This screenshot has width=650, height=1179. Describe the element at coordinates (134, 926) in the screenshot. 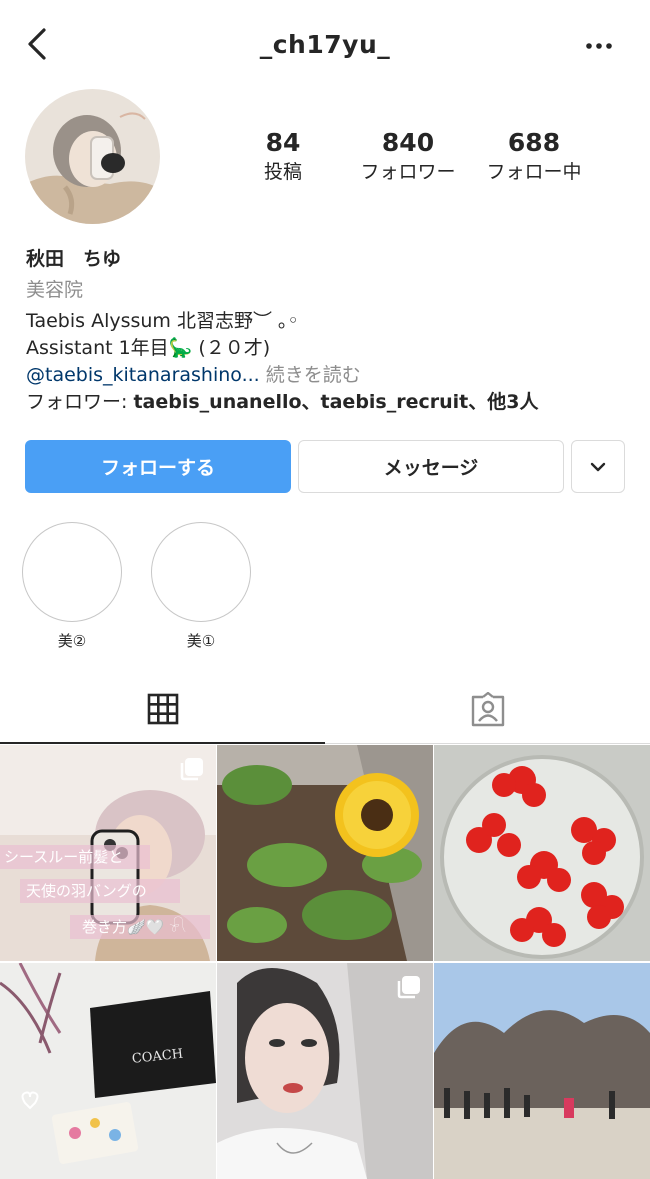

I see `post-1-overlay-text-3: 巻き方🪽🤍 𓍯` at that location.